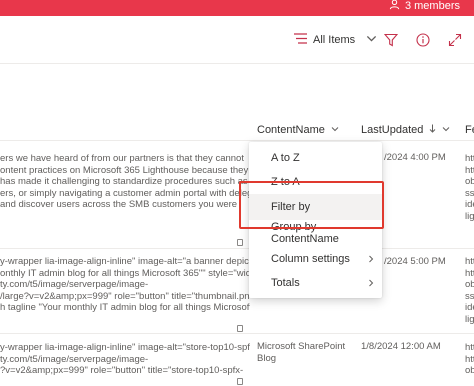  What do you see at coordinates (300, 40) in the screenshot?
I see `list-view-icon` at bounding box center [300, 40].